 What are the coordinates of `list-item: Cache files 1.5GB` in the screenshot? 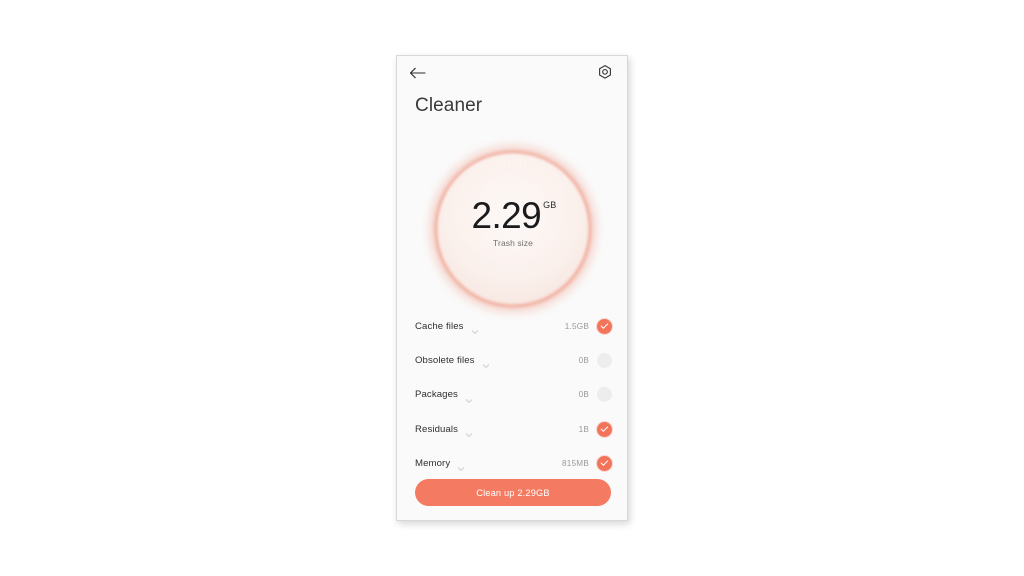 It's located at (512, 326).